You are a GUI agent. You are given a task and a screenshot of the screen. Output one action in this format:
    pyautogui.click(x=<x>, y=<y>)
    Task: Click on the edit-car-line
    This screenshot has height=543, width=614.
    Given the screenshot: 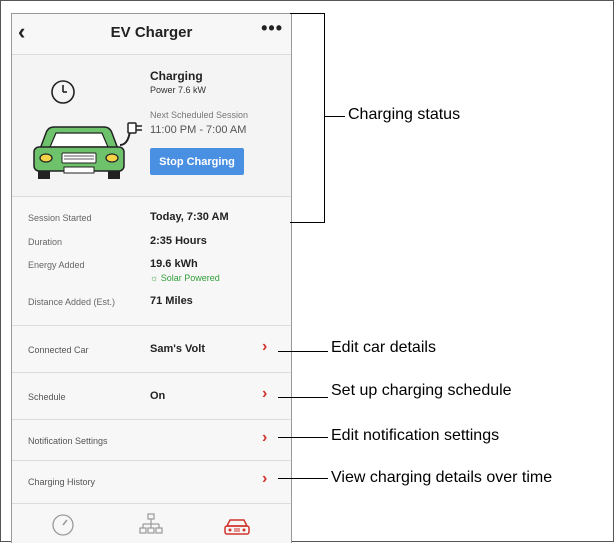 What is the action you would take?
    pyautogui.click(x=303, y=351)
    